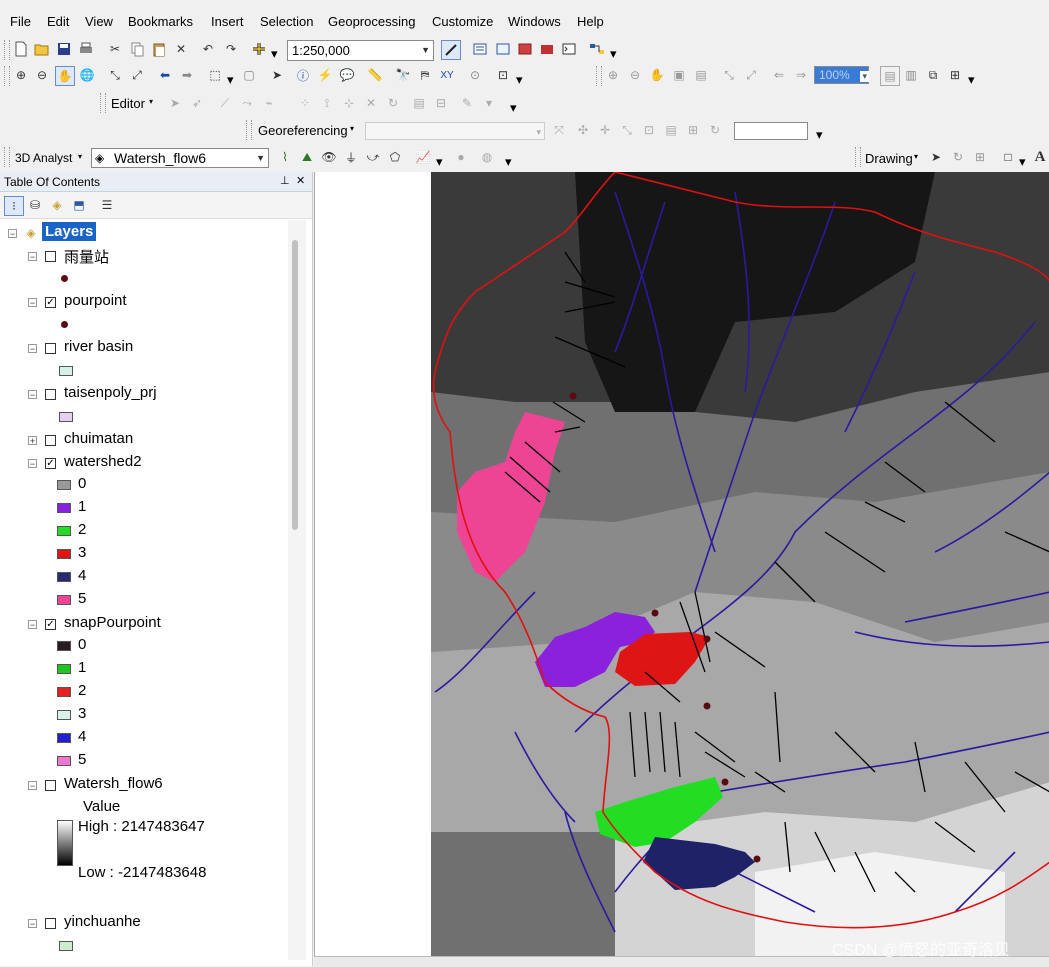 This screenshot has width=1049, height=967. I want to click on find-binoculars-icon: 🔭, so click(403, 75).